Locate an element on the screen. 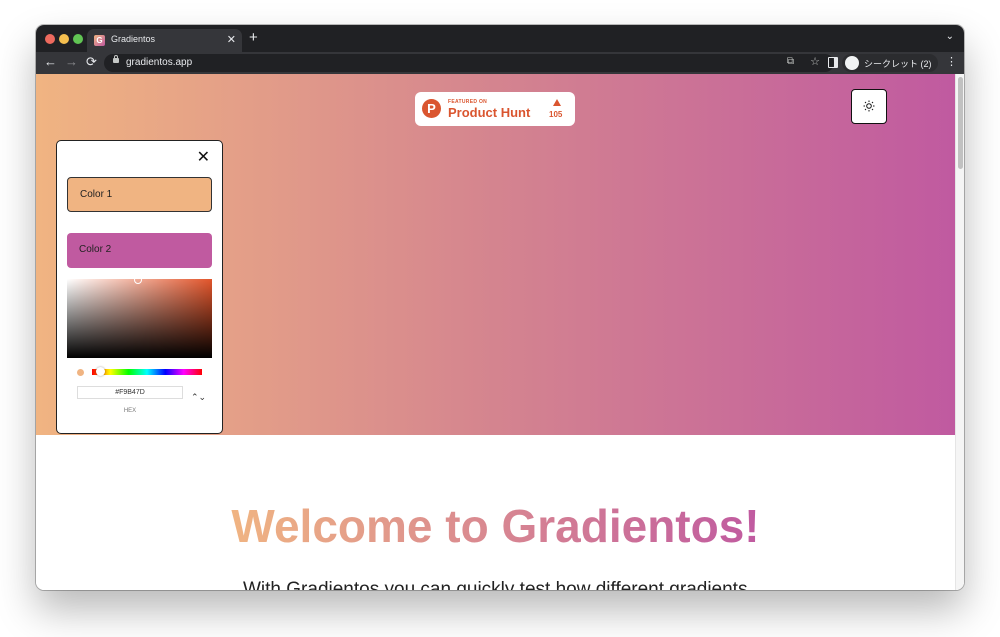 The image size is (1000, 637). color-2-label: Color 2 is located at coordinates (95, 249).